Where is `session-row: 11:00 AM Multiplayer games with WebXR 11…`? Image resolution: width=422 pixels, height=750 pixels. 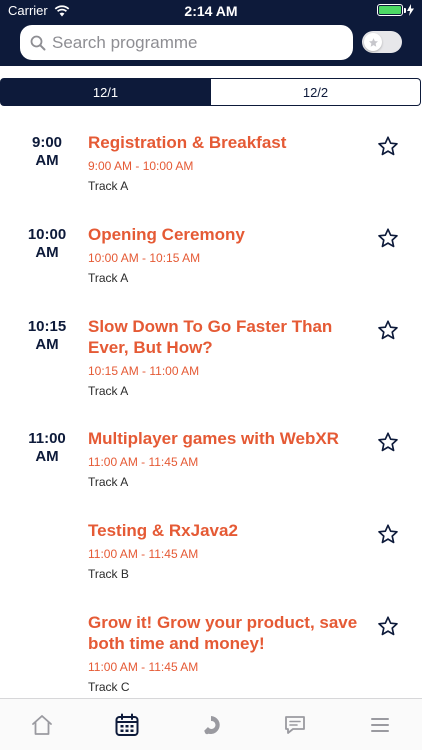 session-row: 11:00 AM Multiplayer games with WebXR 11… is located at coordinates (211, 460).